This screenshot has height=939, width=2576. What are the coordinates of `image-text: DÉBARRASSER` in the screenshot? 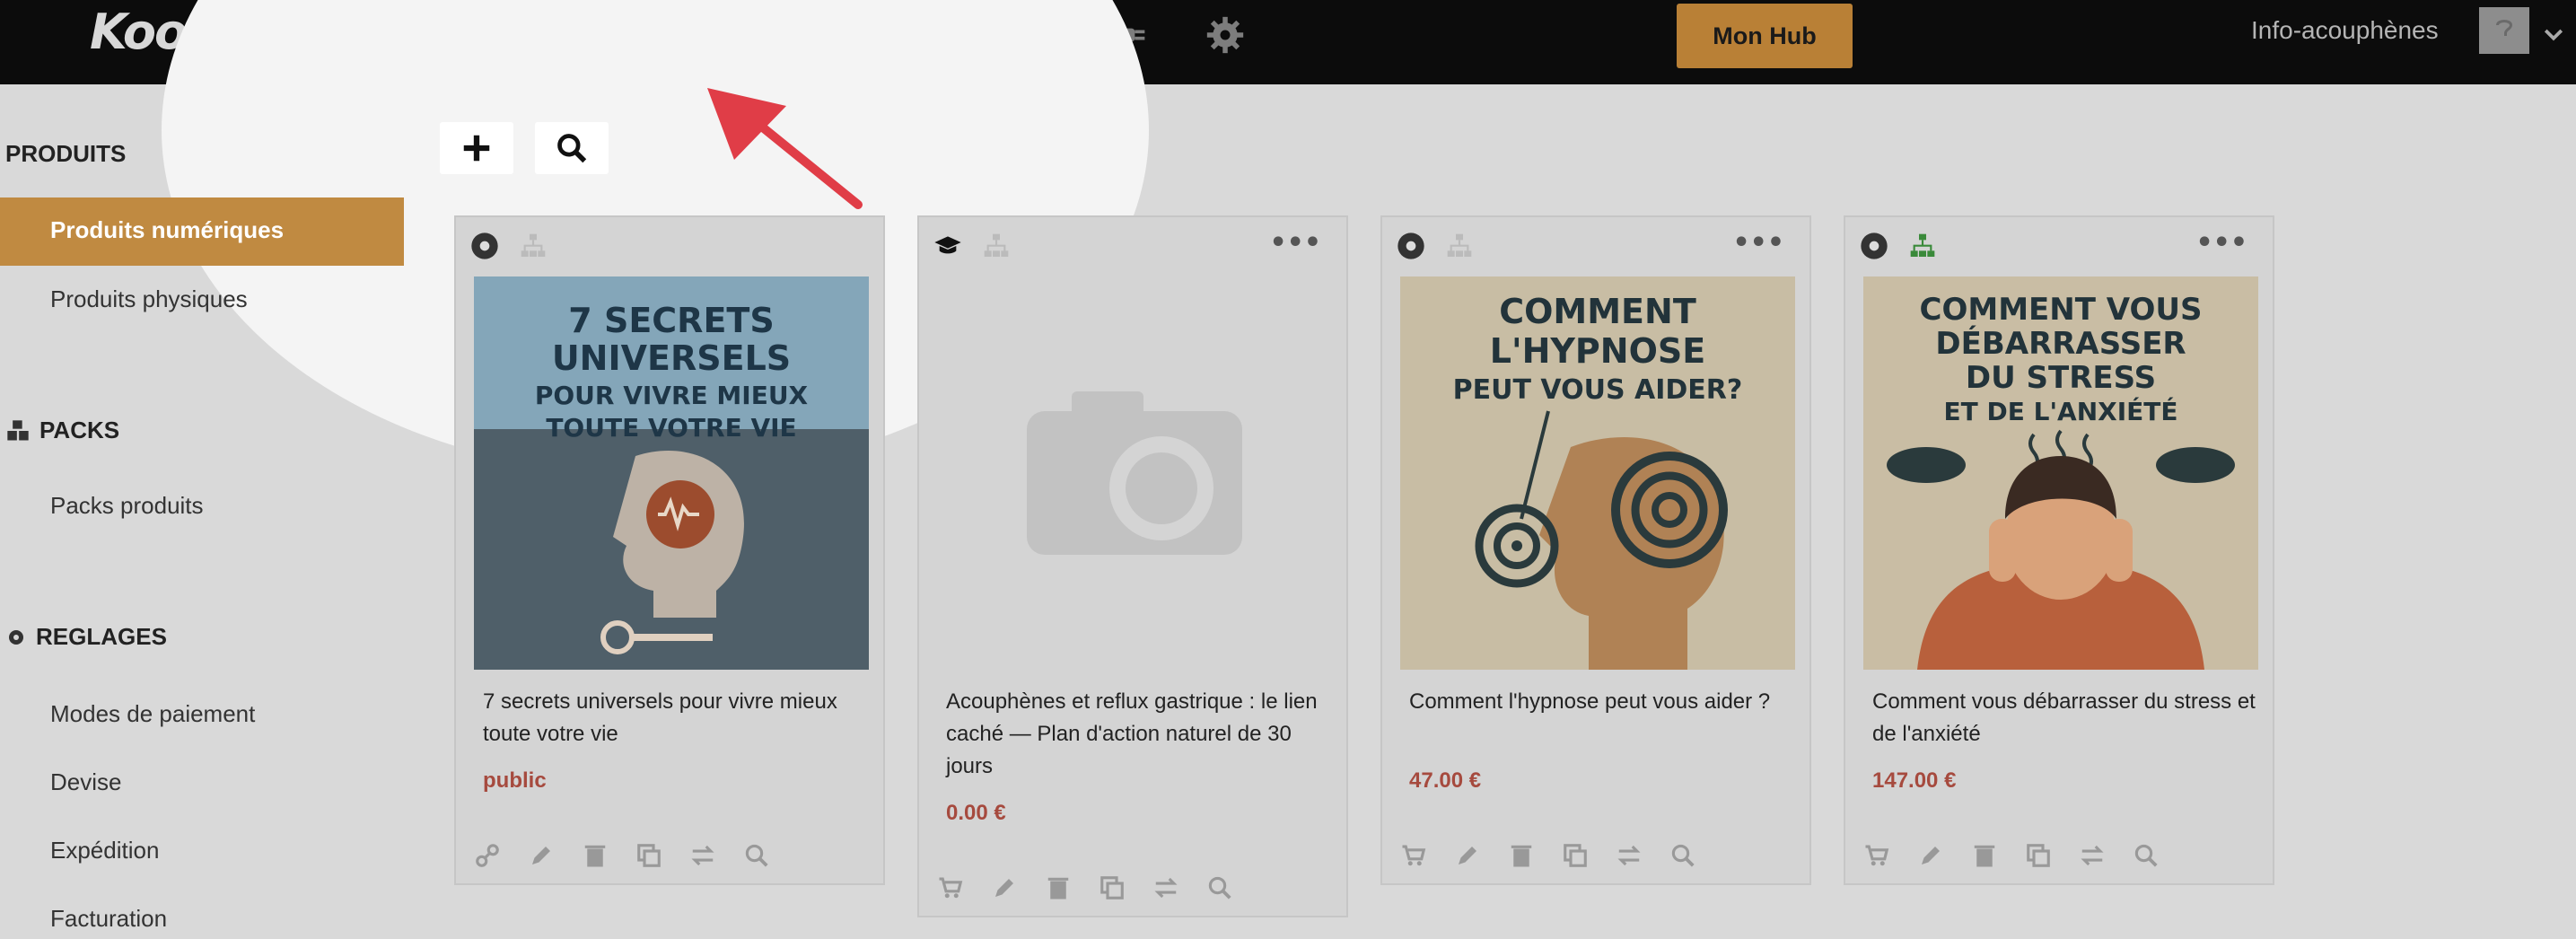 It's located at (2060, 343).